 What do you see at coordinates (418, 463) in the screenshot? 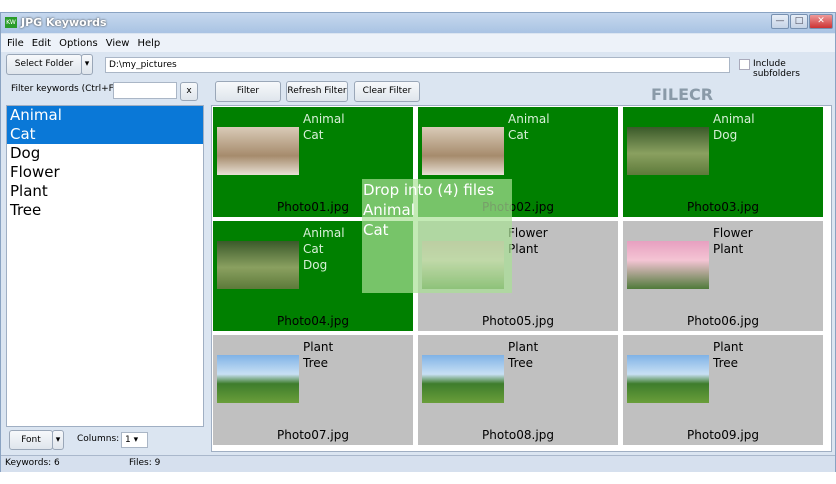
I see `status-bar: Keywords: 6 Files: 9` at bounding box center [418, 463].